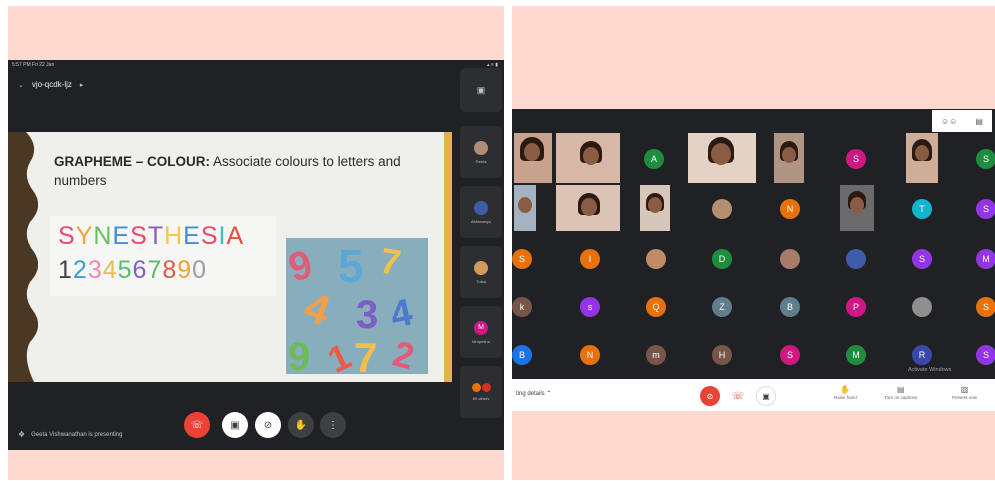  I want to click on others-avatars, so click(481, 387).